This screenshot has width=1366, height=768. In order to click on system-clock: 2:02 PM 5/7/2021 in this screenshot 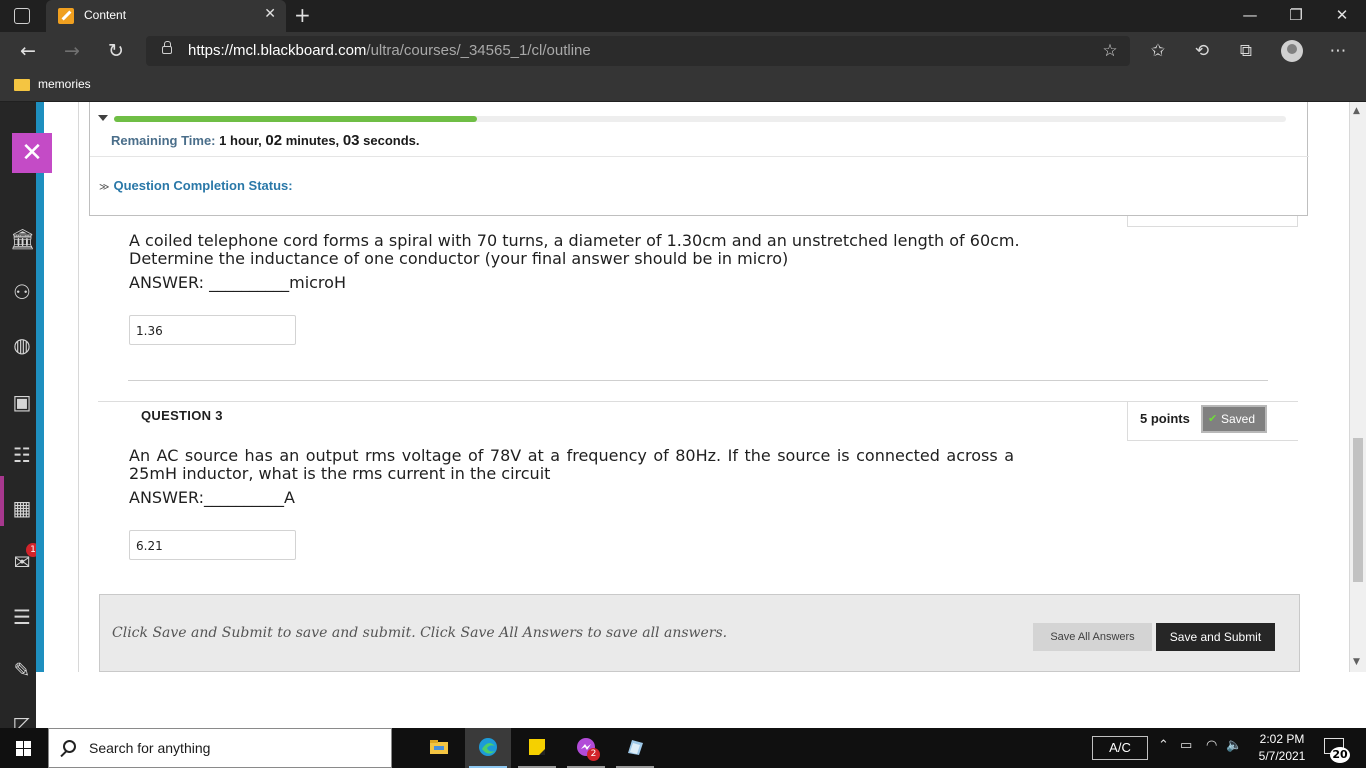, I will do `click(1282, 748)`.